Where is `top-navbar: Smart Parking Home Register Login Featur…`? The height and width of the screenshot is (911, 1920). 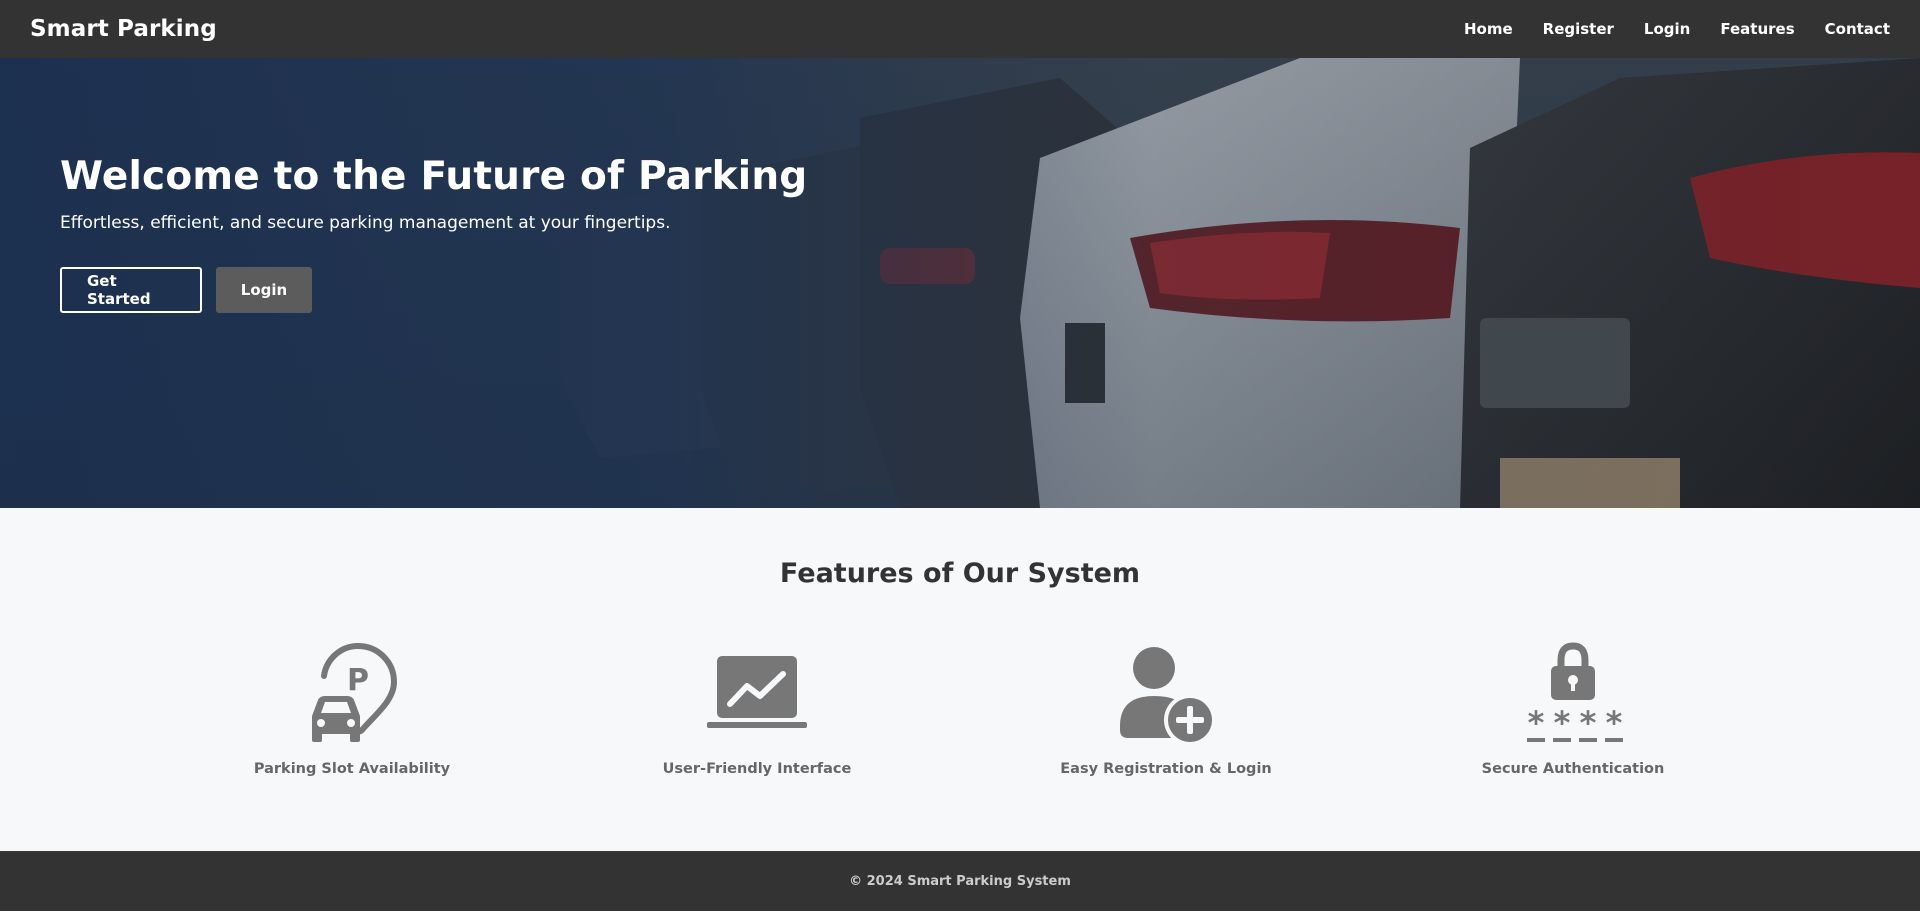 top-navbar: Smart Parking Home Register Login Featur… is located at coordinates (960, 29).